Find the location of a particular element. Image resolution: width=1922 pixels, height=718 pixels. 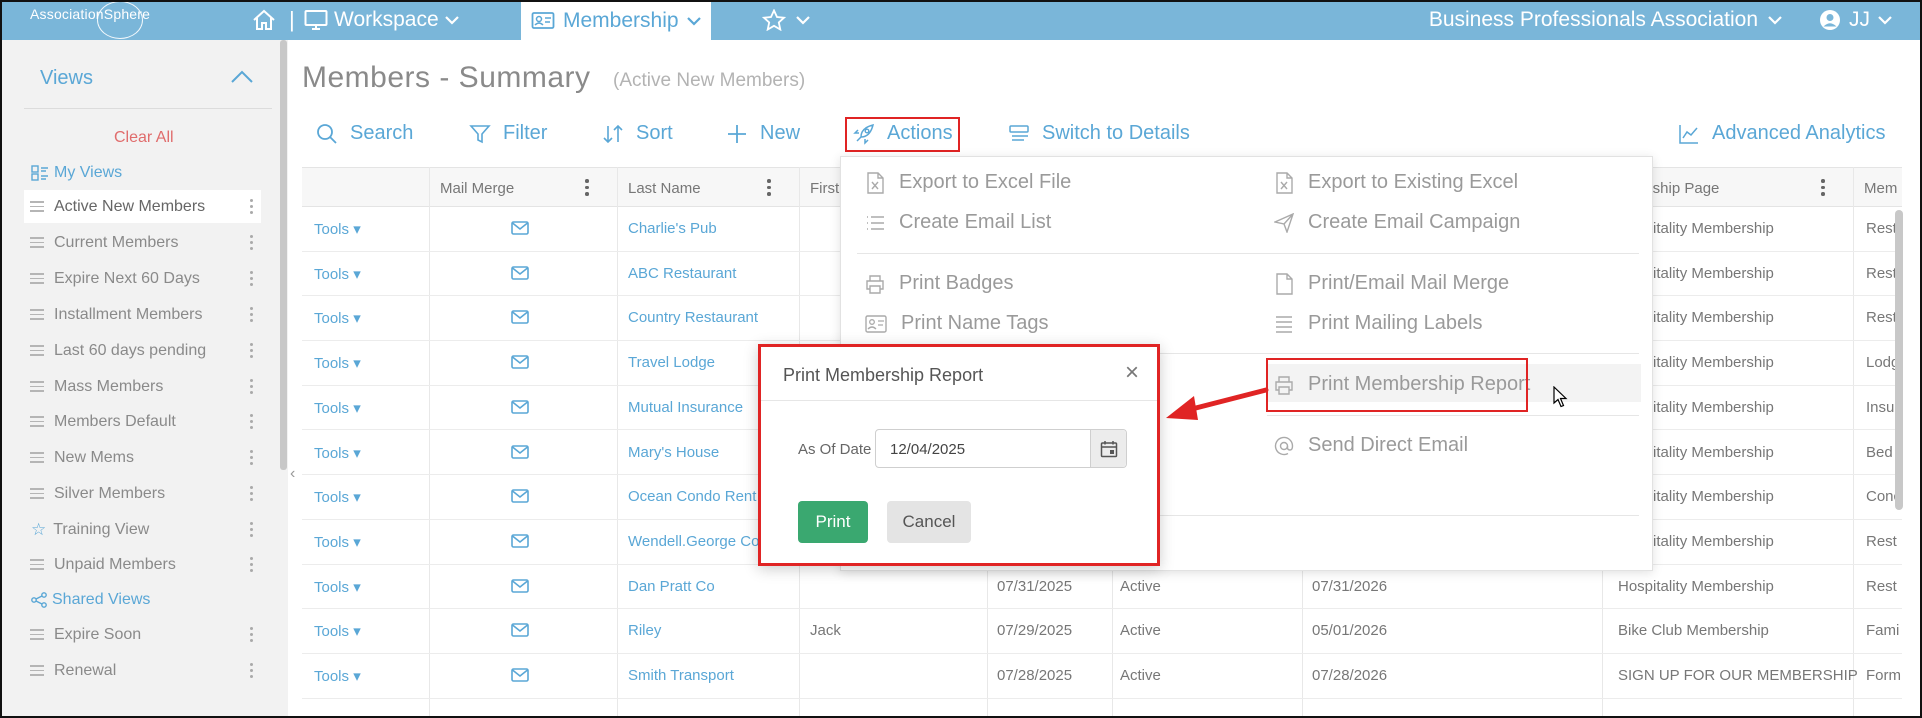

col-last-name: Last Name is located at coordinates (664, 188).